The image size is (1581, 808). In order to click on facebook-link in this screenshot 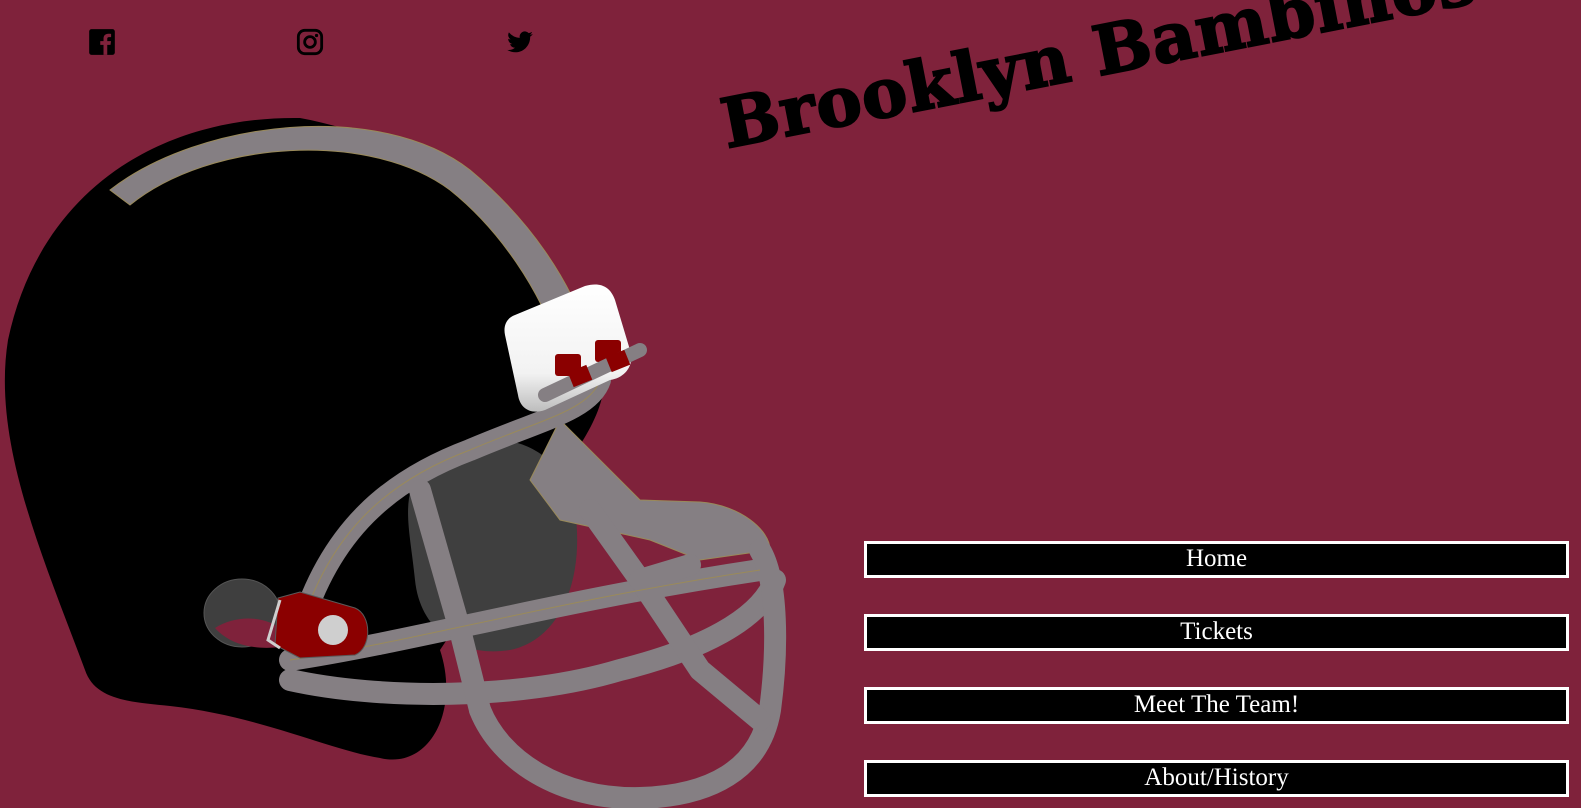, I will do `click(104, 44)`.